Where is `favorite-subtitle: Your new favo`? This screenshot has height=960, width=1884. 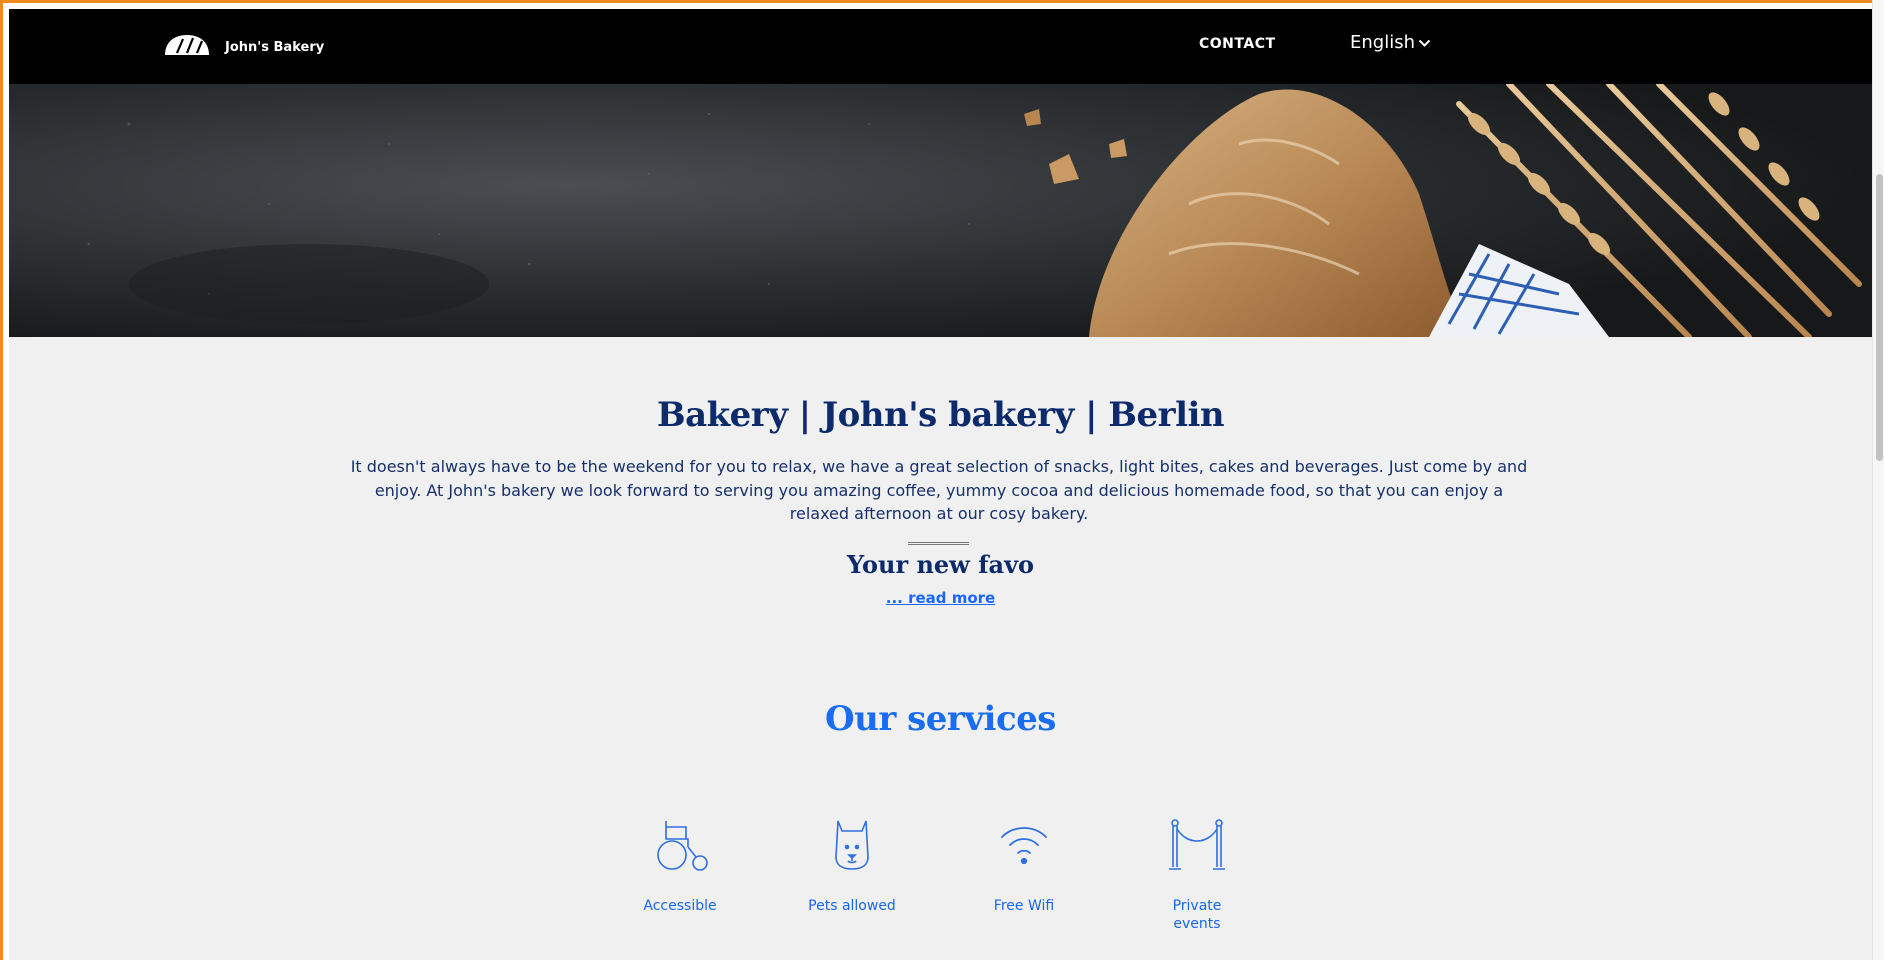
favorite-subtitle: Your new favo is located at coordinates (940, 564).